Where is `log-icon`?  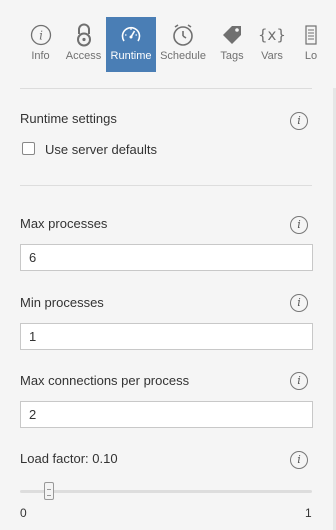 log-icon is located at coordinates (311, 35).